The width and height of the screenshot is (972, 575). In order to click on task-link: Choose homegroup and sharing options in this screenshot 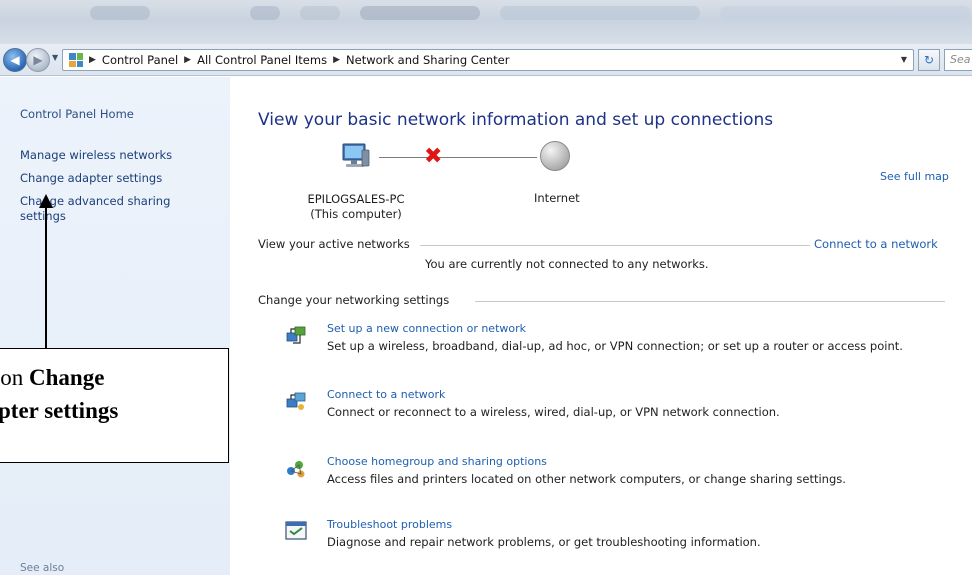, I will do `click(437, 461)`.